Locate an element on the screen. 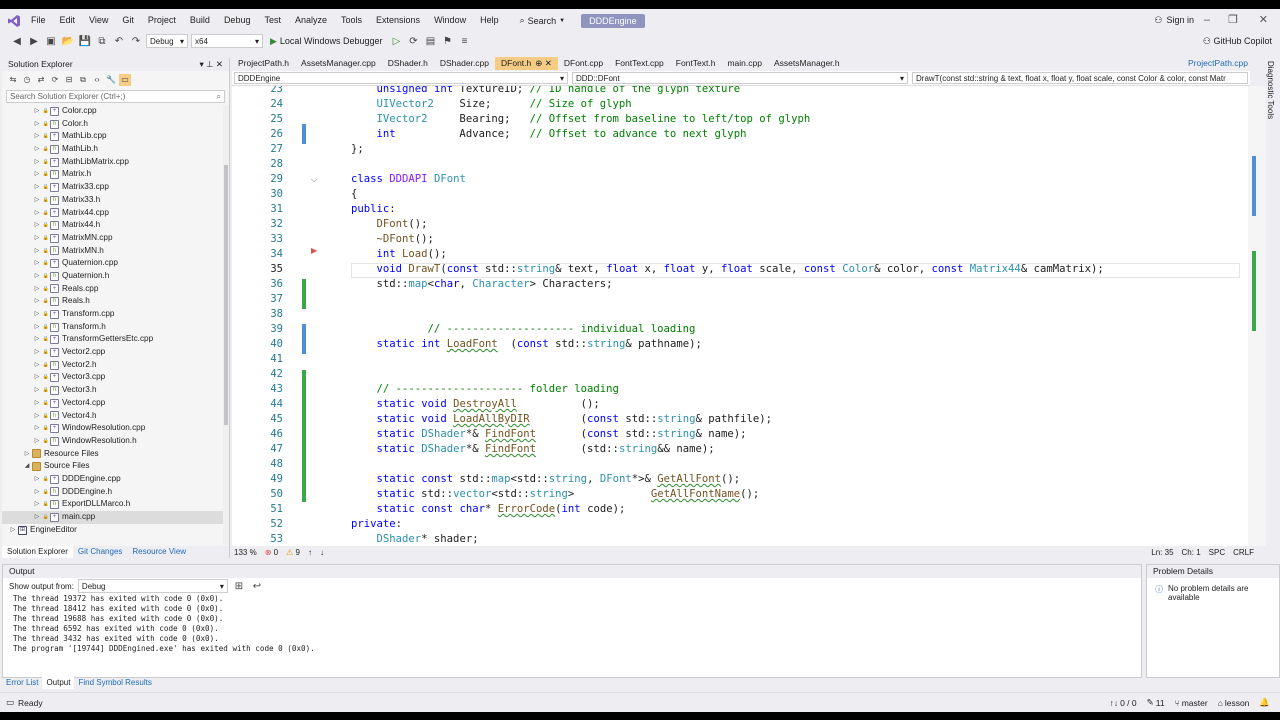 The height and width of the screenshot is (720, 1280). menu-extensions: Extensions is located at coordinates (398, 20).